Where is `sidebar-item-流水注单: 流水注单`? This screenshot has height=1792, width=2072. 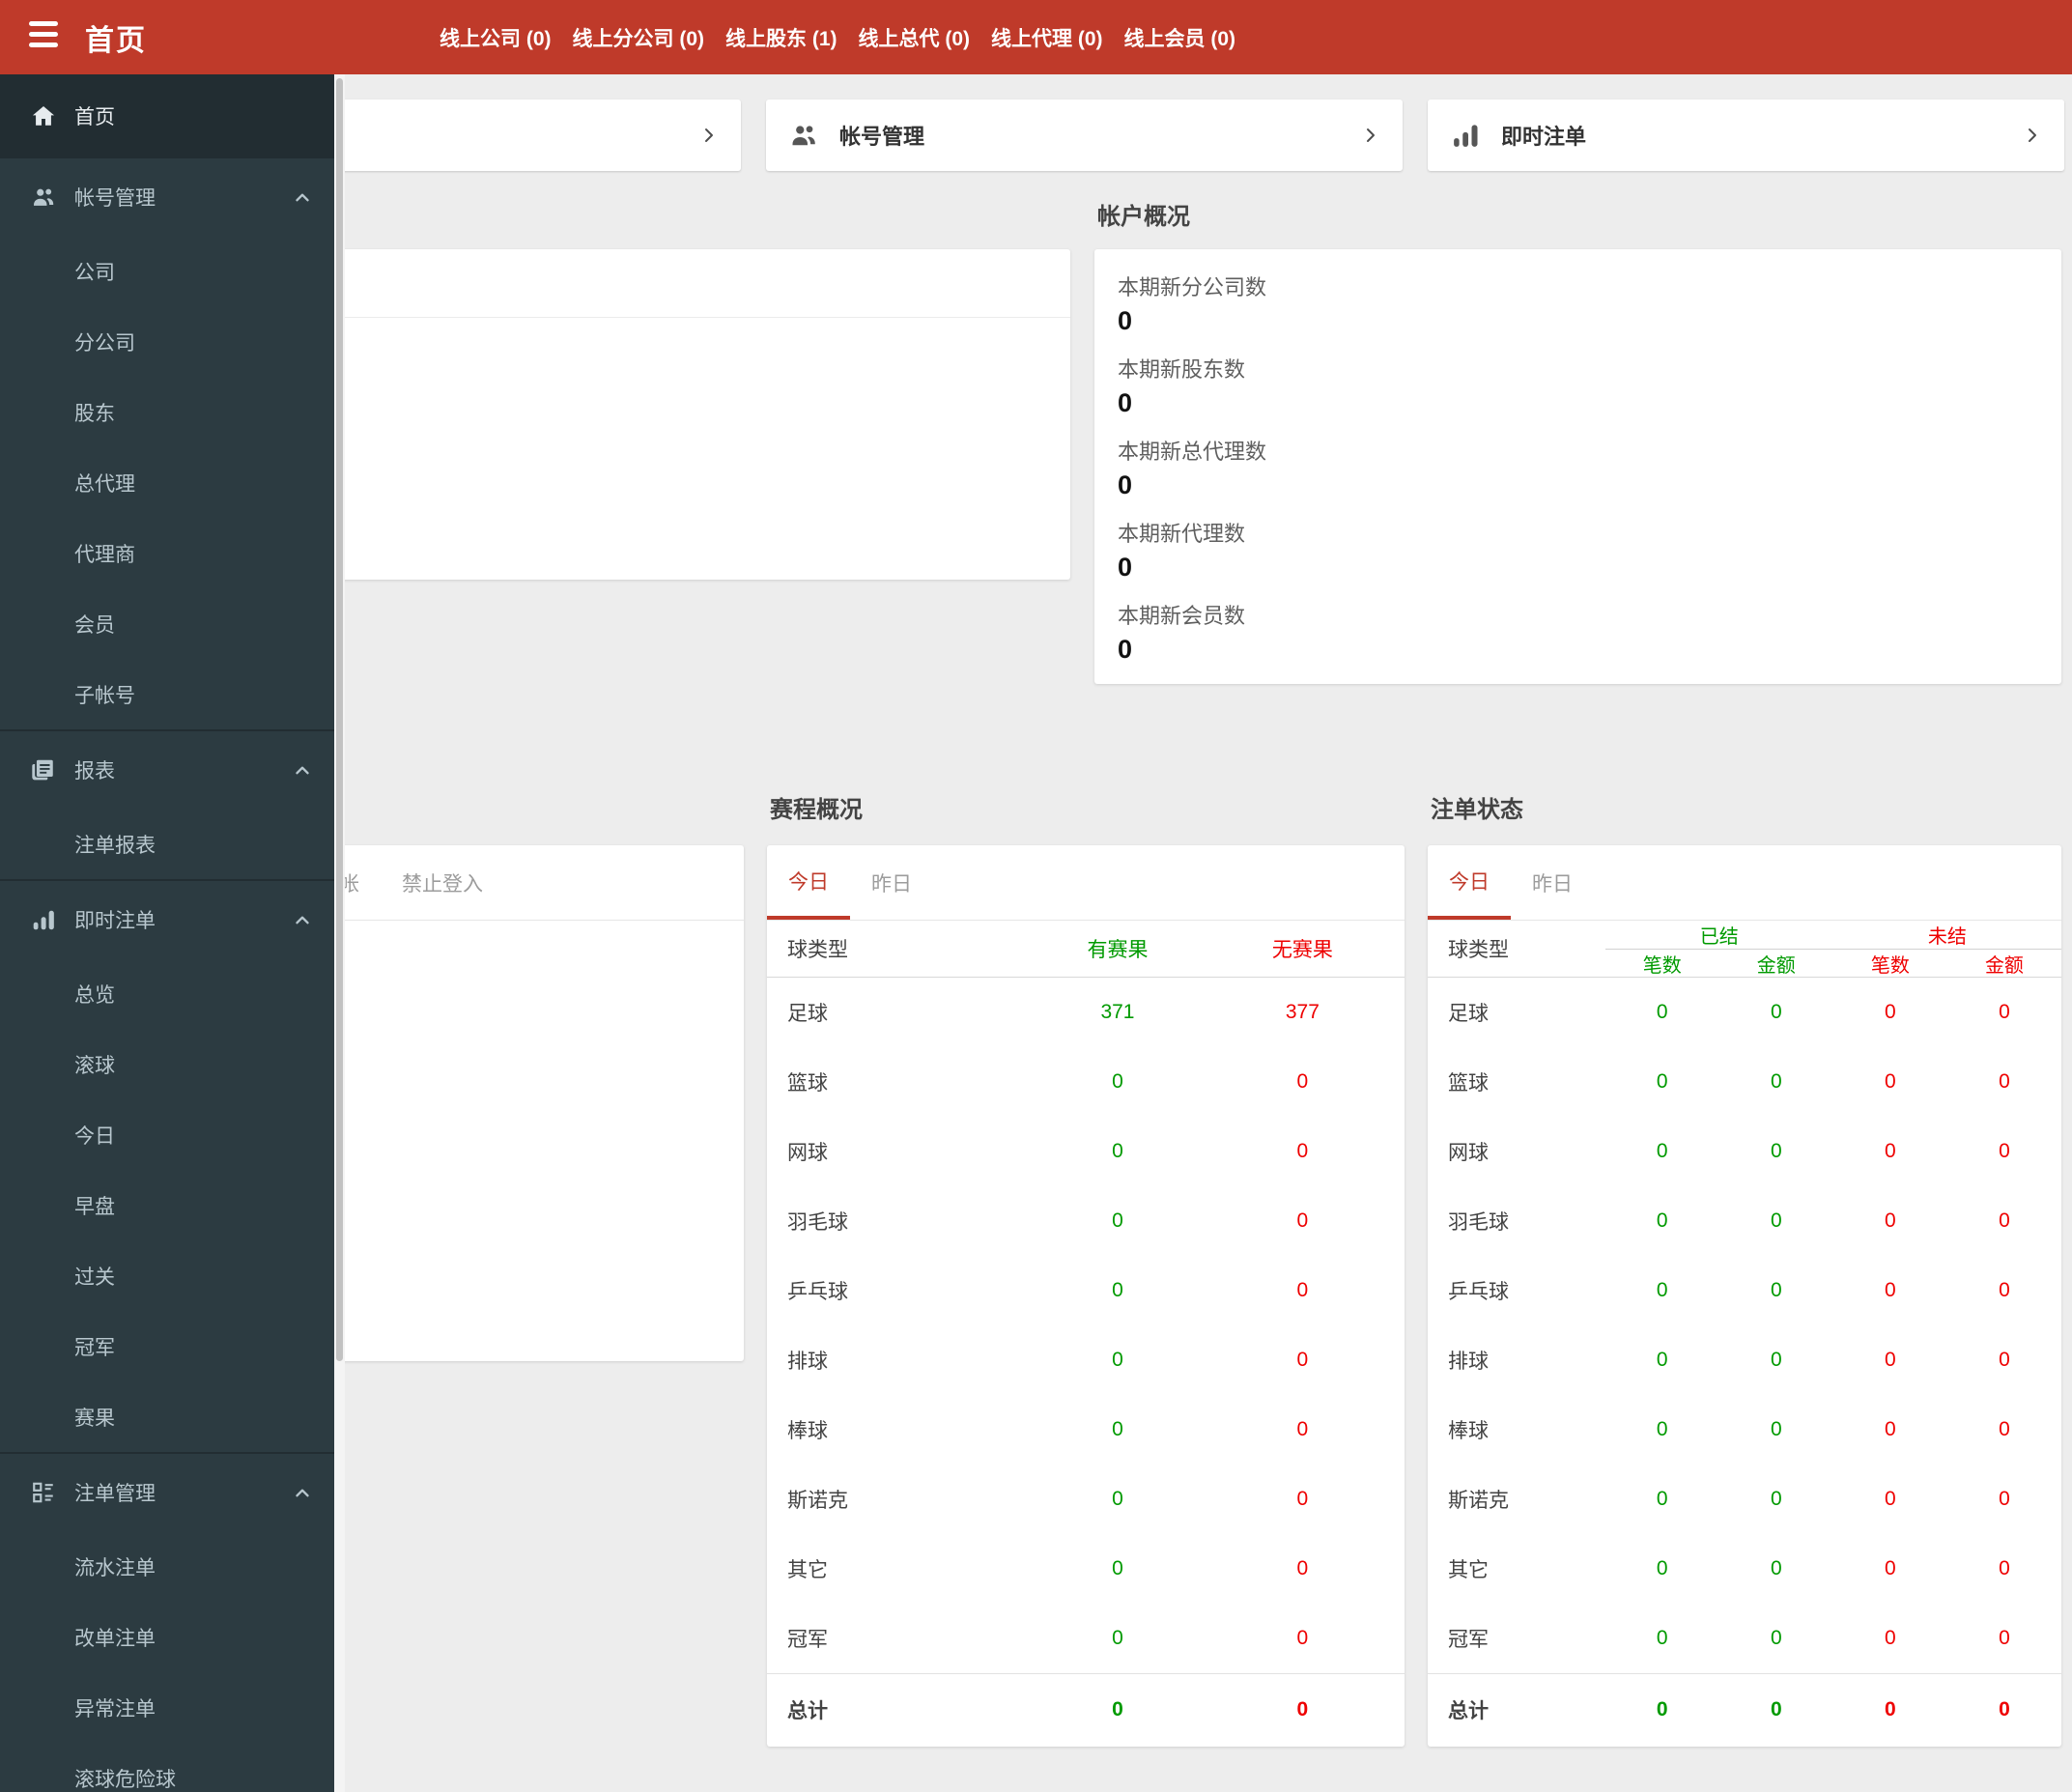
sidebar-item-流水注单: 流水注单 is located at coordinates (167, 1566).